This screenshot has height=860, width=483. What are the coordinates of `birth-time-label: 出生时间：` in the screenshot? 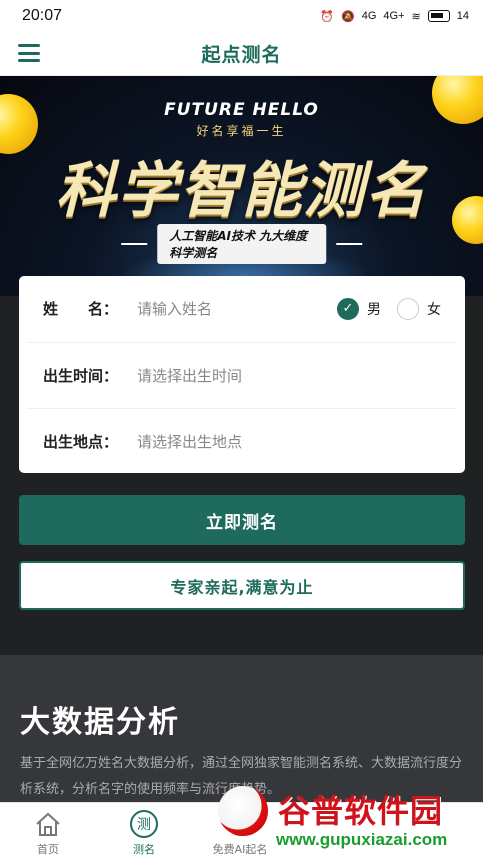 It's located at (81, 375).